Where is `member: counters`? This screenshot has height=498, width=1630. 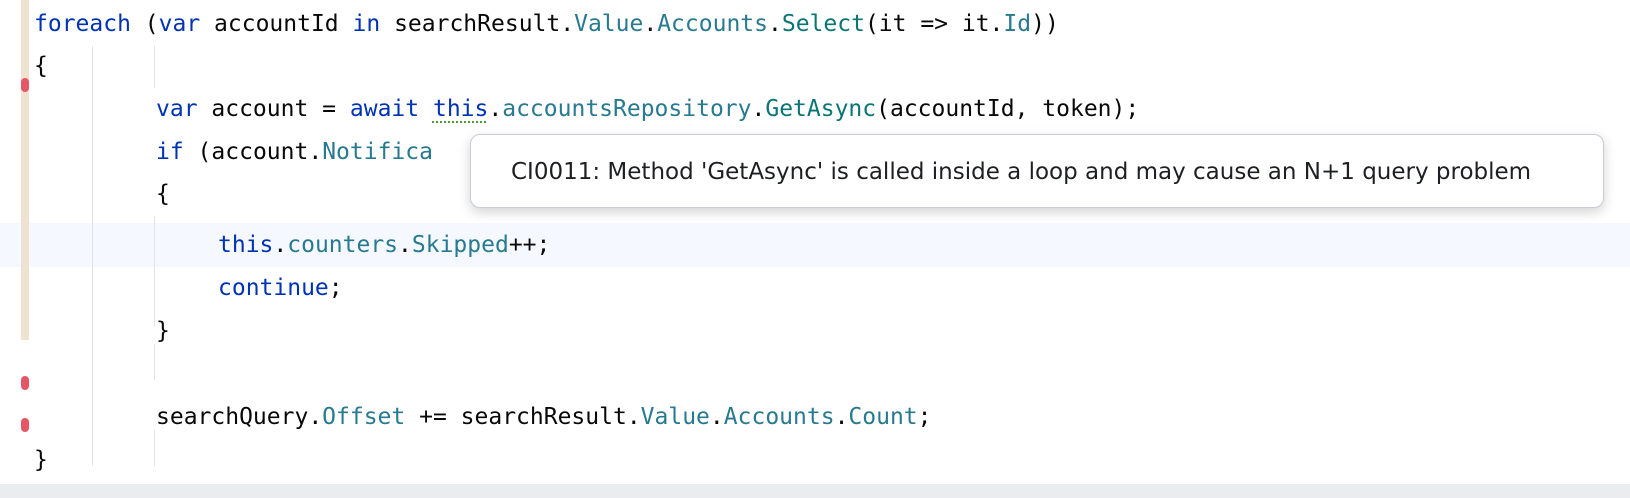 member: counters is located at coordinates (343, 245).